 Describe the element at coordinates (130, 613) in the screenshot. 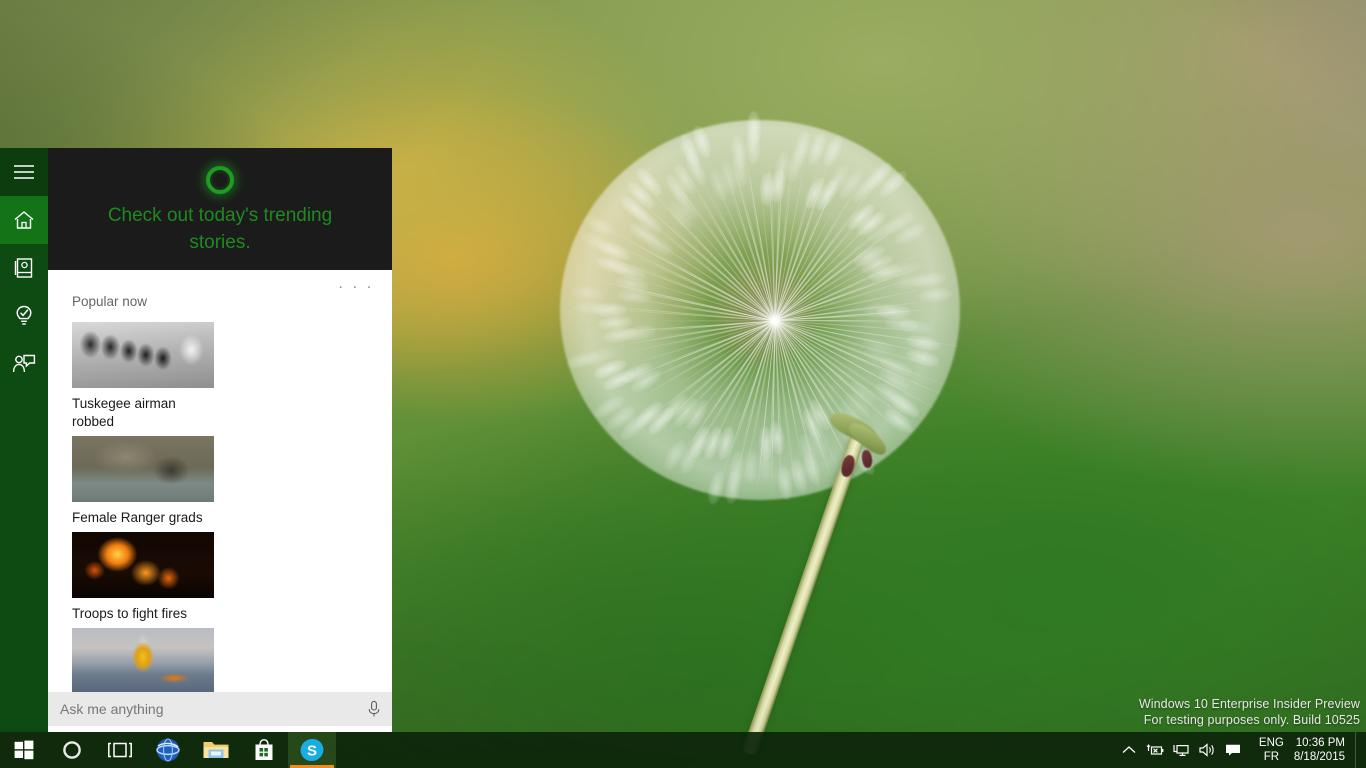

I see `news-tile-label: Troops to fight fires` at that location.